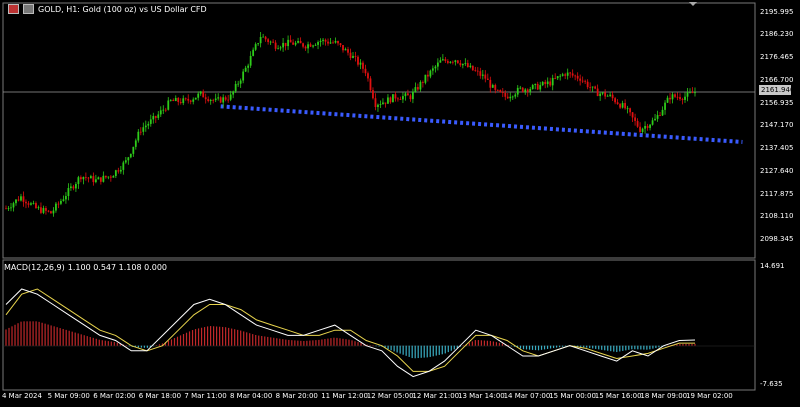  Describe the element at coordinates (34, 267) in the screenshot. I see `macd-name: MACD(12,26,9)` at that location.